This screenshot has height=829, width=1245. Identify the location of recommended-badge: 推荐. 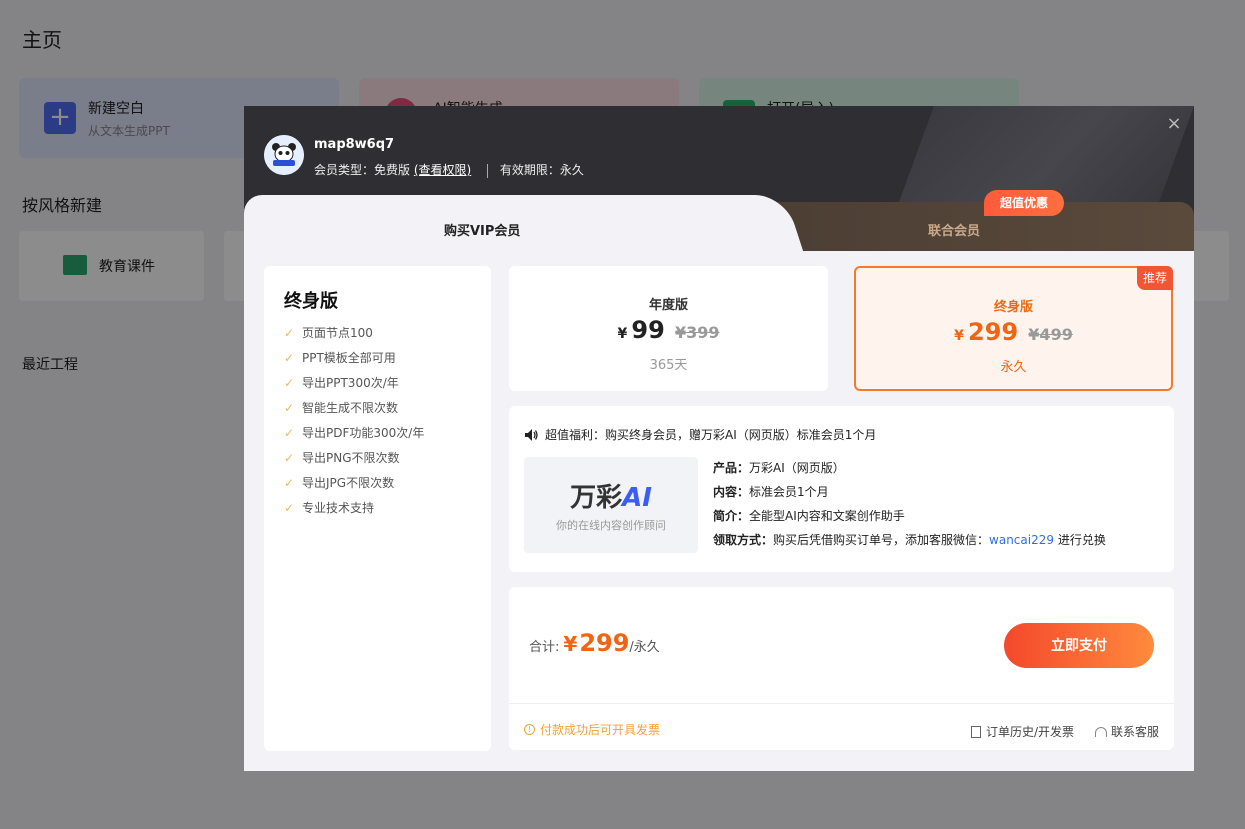
(1155, 278).